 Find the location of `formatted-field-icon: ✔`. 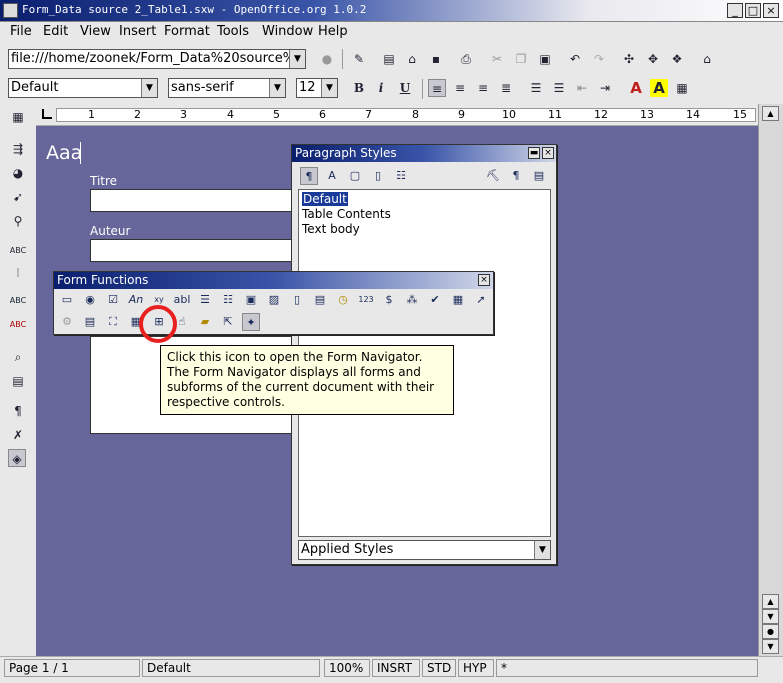

formatted-field-icon: ✔ is located at coordinates (435, 300).